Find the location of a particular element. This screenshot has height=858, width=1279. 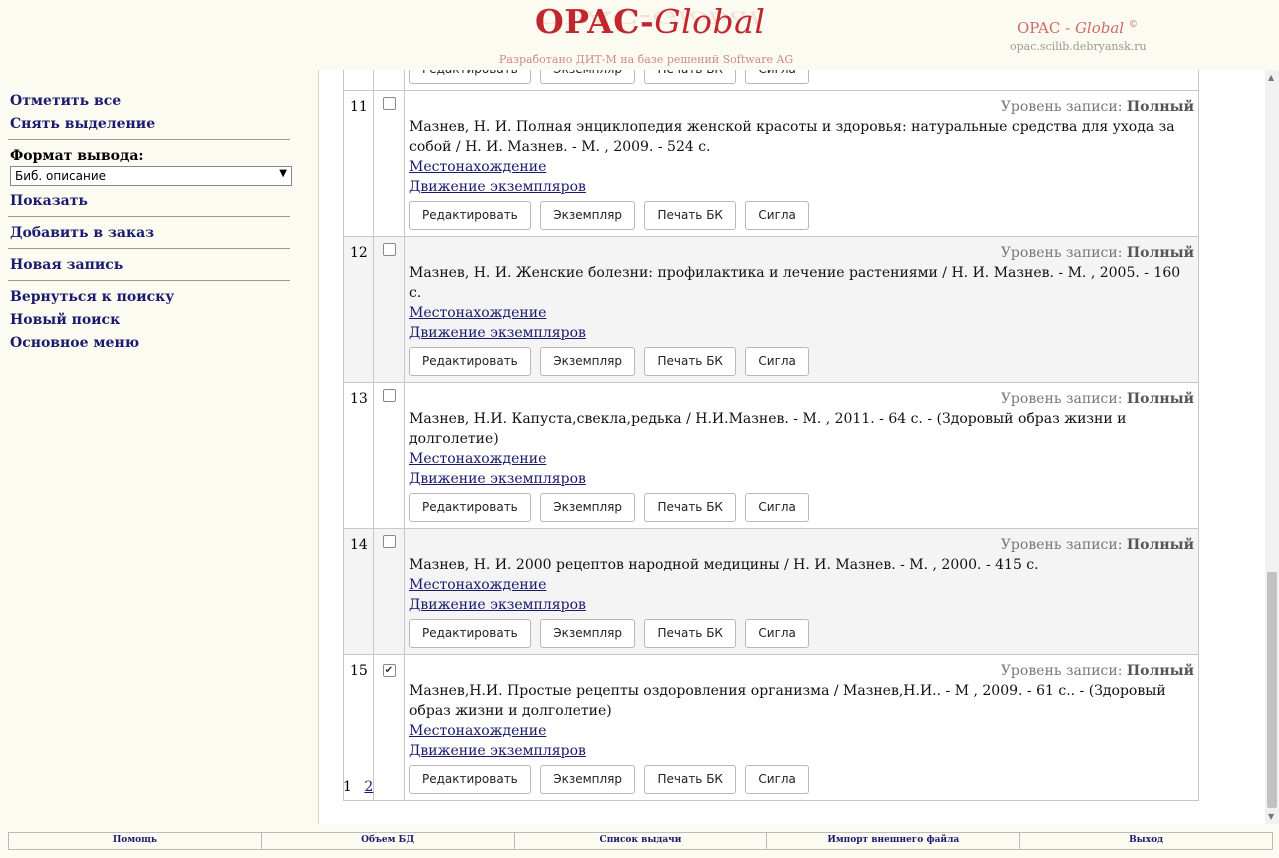

record-checkbox: ✔ is located at coordinates (389, 670).